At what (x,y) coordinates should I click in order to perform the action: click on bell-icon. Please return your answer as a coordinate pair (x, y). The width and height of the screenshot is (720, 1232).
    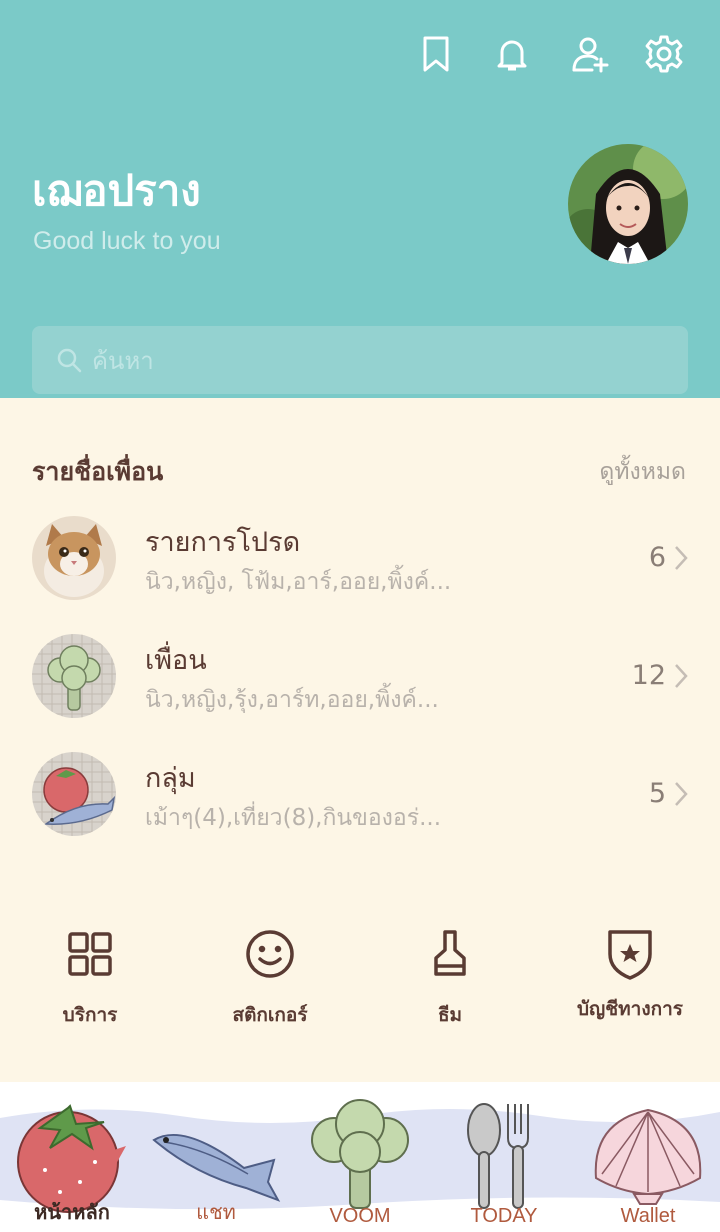
    Looking at the image, I should click on (512, 54).